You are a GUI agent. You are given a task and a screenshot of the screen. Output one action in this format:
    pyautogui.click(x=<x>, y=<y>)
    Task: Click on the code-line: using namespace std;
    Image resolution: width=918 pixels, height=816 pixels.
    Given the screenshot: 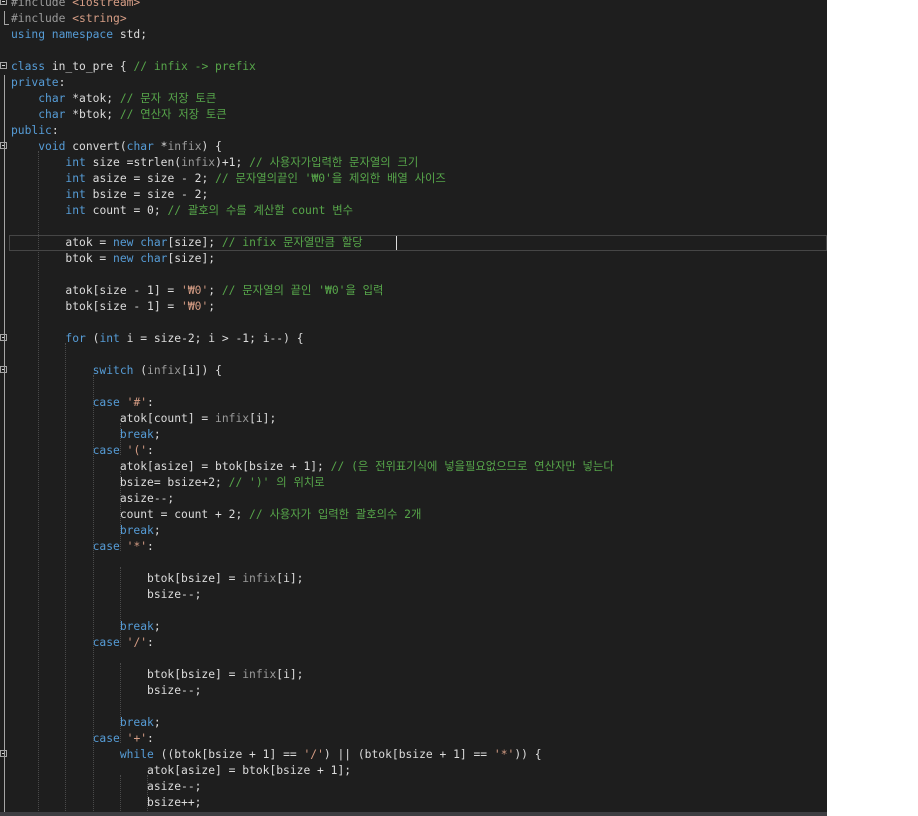 What is the action you would take?
    pyautogui.click(x=413, y=35)
    